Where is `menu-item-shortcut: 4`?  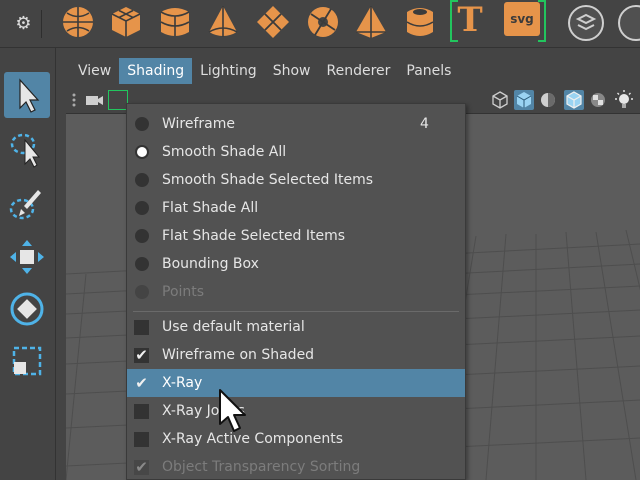 menu-item-shortcut: 4 is located at coordinates (424, 124).